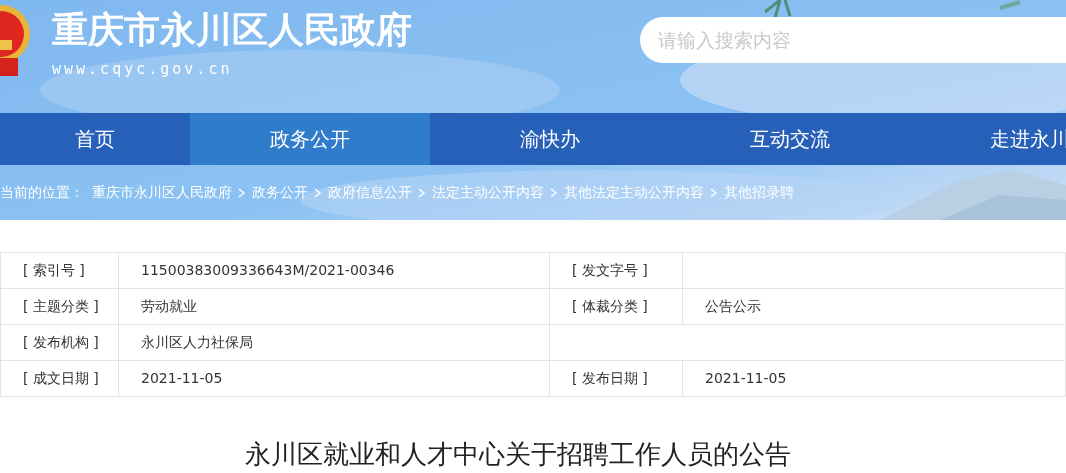  What do you see at coordinates (162, 192) in the screenshot?
I see `breadcrumb-link: 重庆市永川区人民政府` at bounding box center [162, 192].